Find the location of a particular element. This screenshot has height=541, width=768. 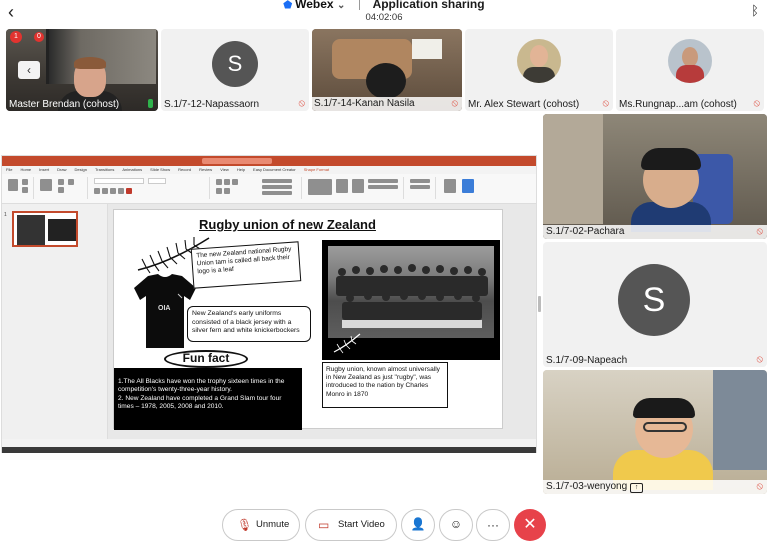

participant-name: S.1/7-12-Napassaorn is located at coordinates (212, 104).